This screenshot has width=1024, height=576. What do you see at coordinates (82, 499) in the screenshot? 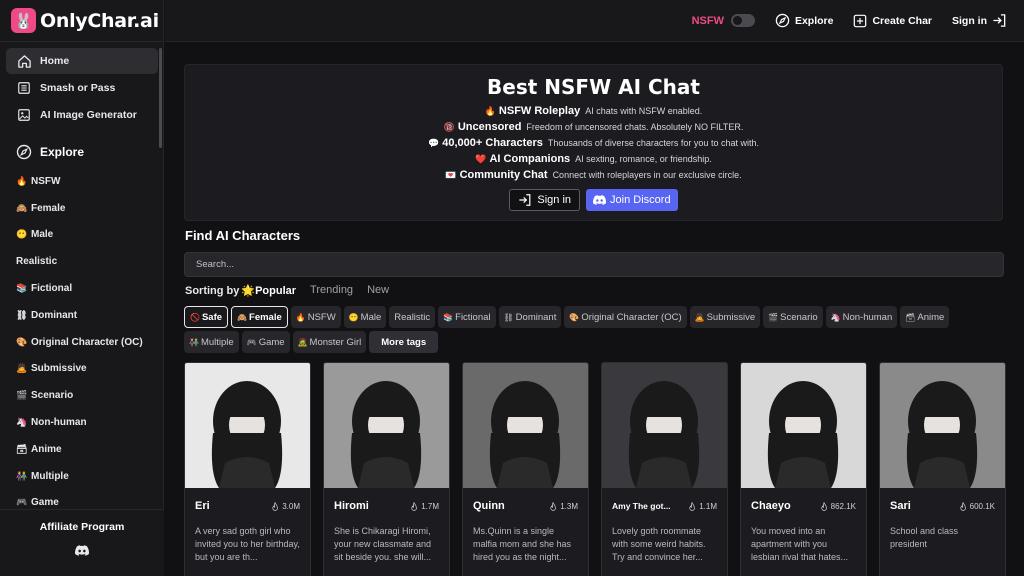
I see `sidebar-tag-game: 🎮 Game` at bounding box center [82, 499].